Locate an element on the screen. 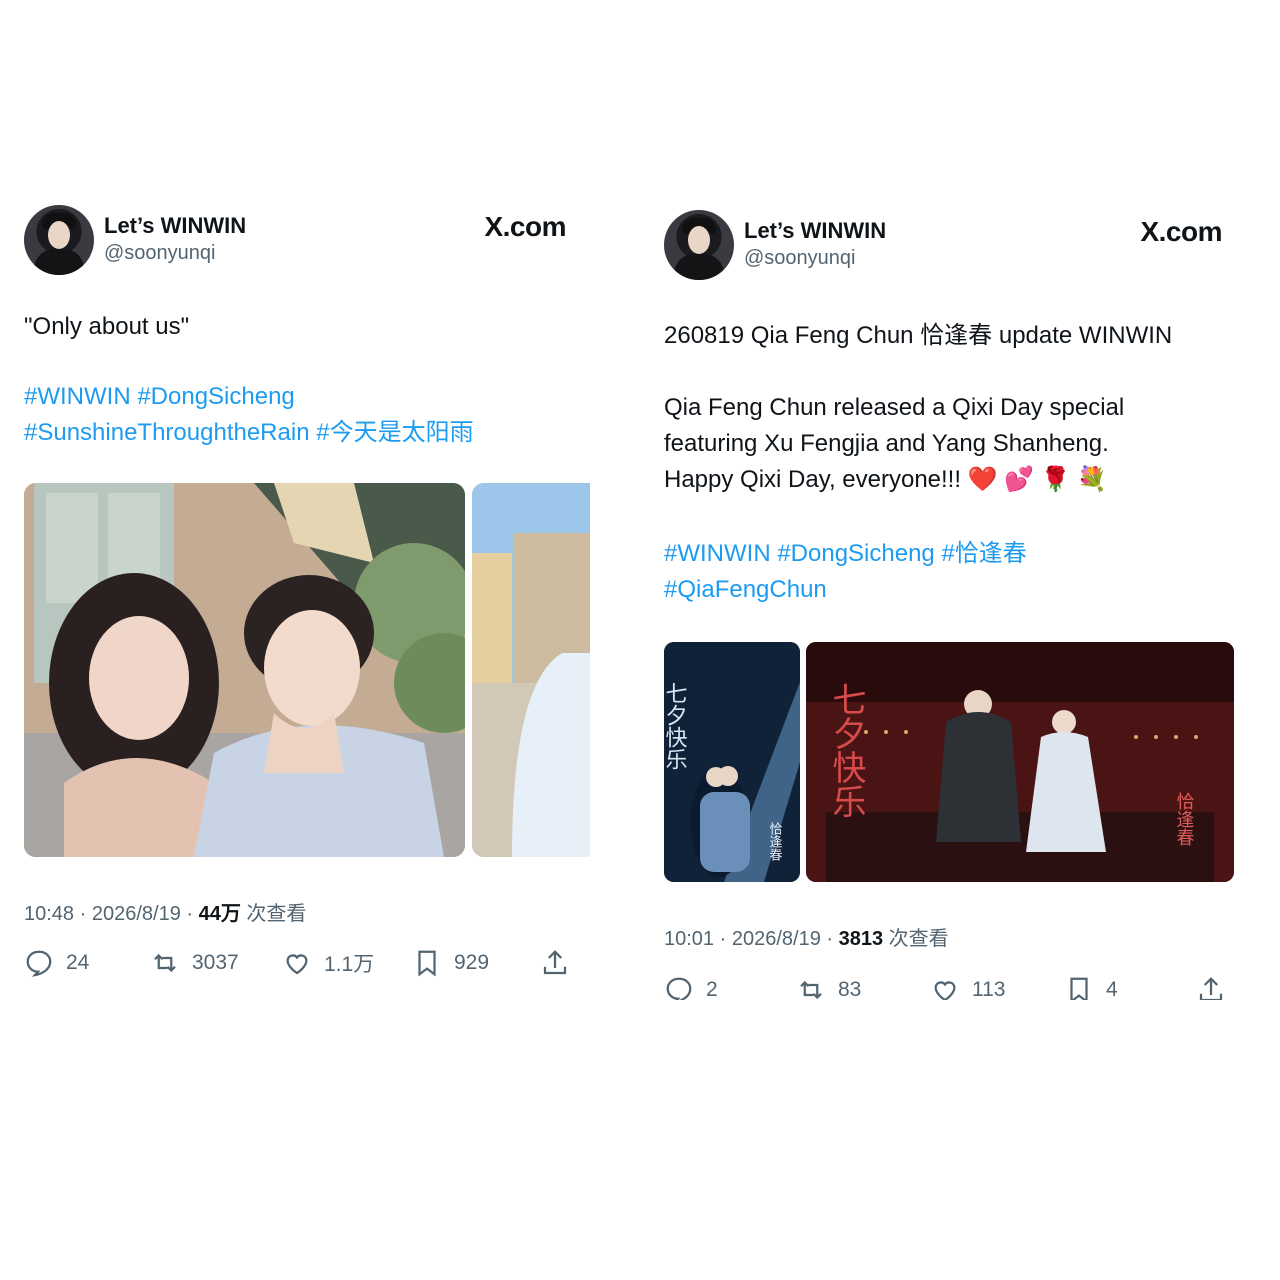 This screenshot has width=1280, height=1280. bookmark-button: 4 is located at coordinates (1091, 987).